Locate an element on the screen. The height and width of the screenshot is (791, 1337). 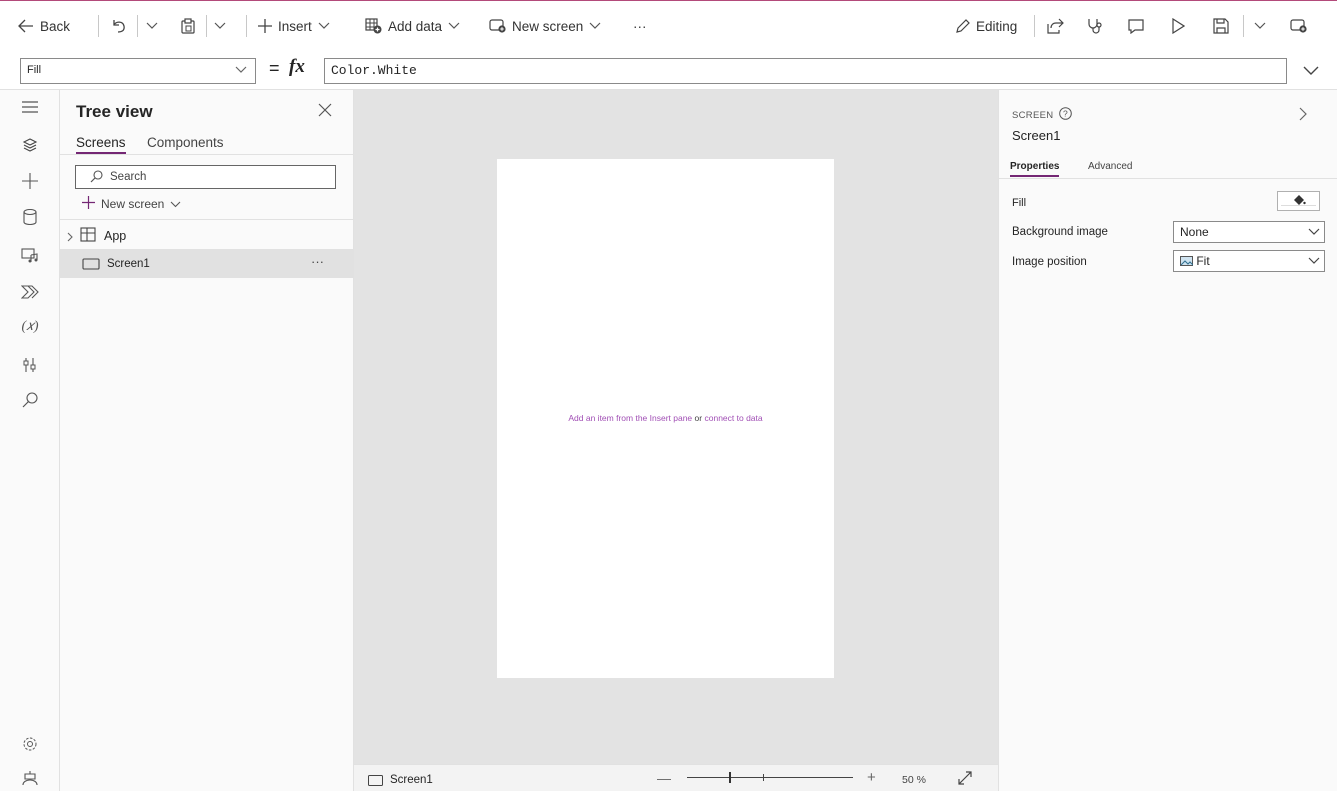
zoom-out-button: — is located at coordinates (664, 778).